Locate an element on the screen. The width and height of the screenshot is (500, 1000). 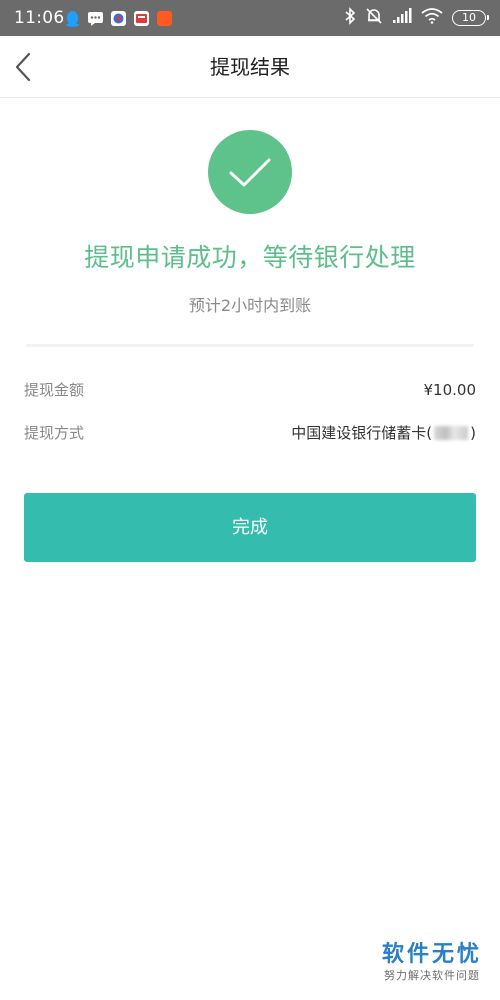
bank-name: 中国建设银行储蓄卡( is located at coordinates (362, 433).